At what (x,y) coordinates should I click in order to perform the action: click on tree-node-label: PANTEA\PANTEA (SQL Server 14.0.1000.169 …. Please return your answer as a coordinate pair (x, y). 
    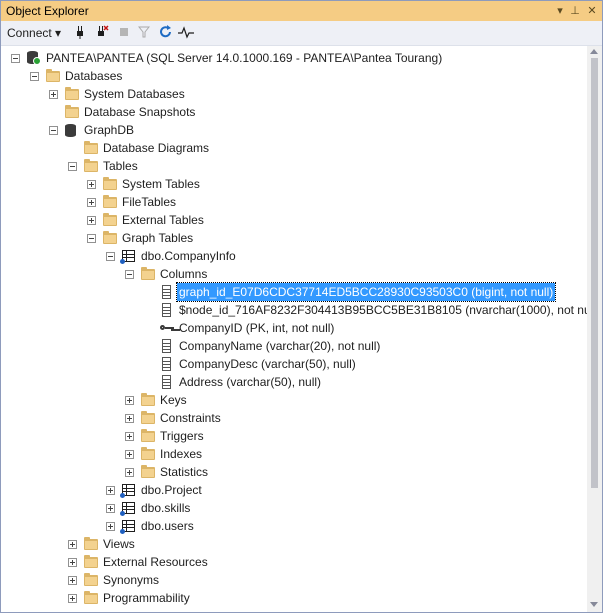
    Looking at the image, I should click on (244, 58).